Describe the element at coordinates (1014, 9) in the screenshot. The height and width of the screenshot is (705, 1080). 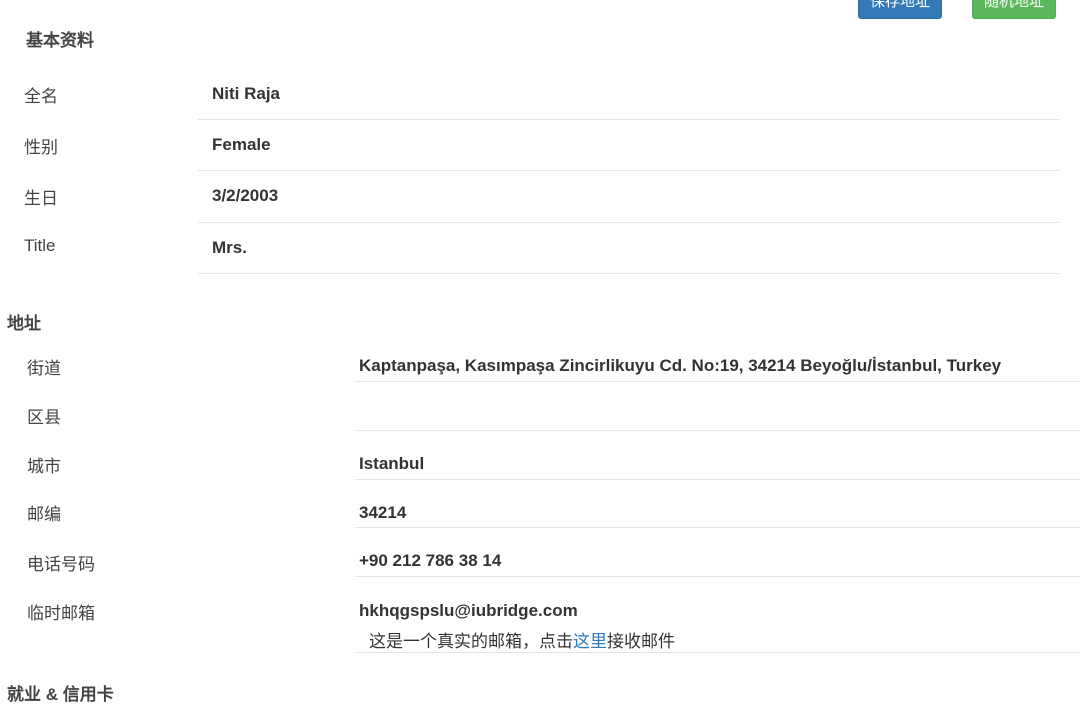
I see `random-address-button: 随机地址` at that location.